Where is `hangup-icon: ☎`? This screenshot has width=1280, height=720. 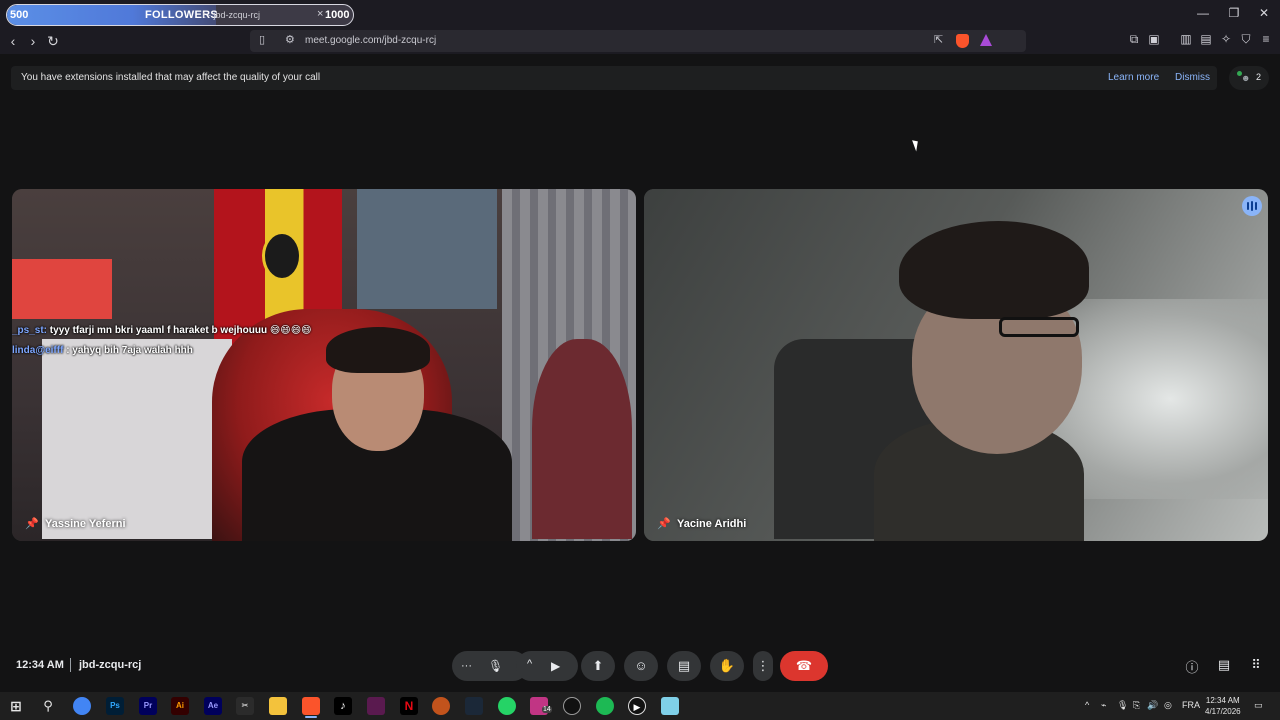 hangup-icon: ☎ is located at coordinates (804, 665).